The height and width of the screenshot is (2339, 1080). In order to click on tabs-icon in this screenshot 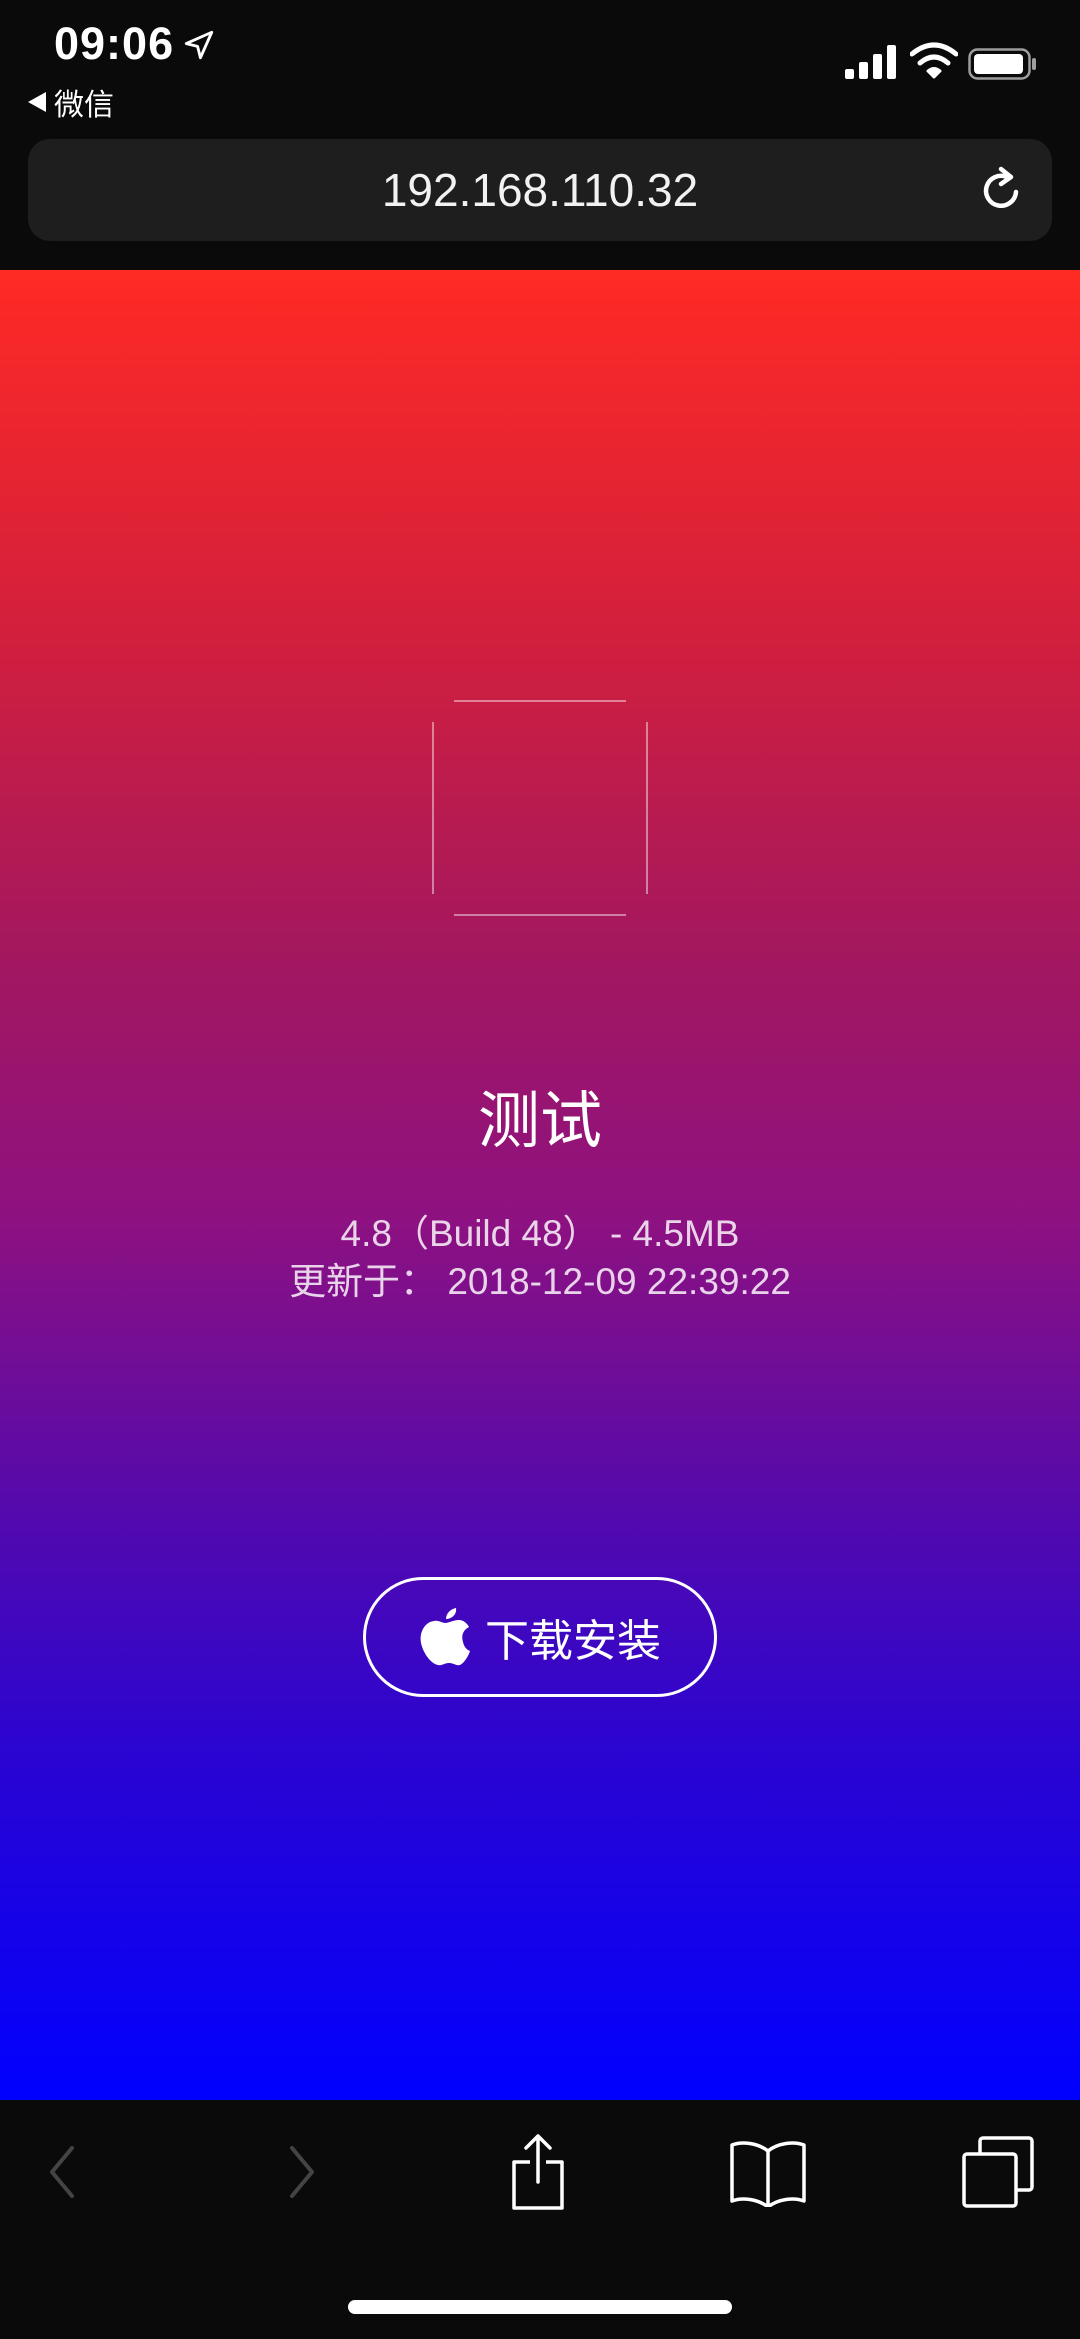, I will do `click(998, 2172)`.